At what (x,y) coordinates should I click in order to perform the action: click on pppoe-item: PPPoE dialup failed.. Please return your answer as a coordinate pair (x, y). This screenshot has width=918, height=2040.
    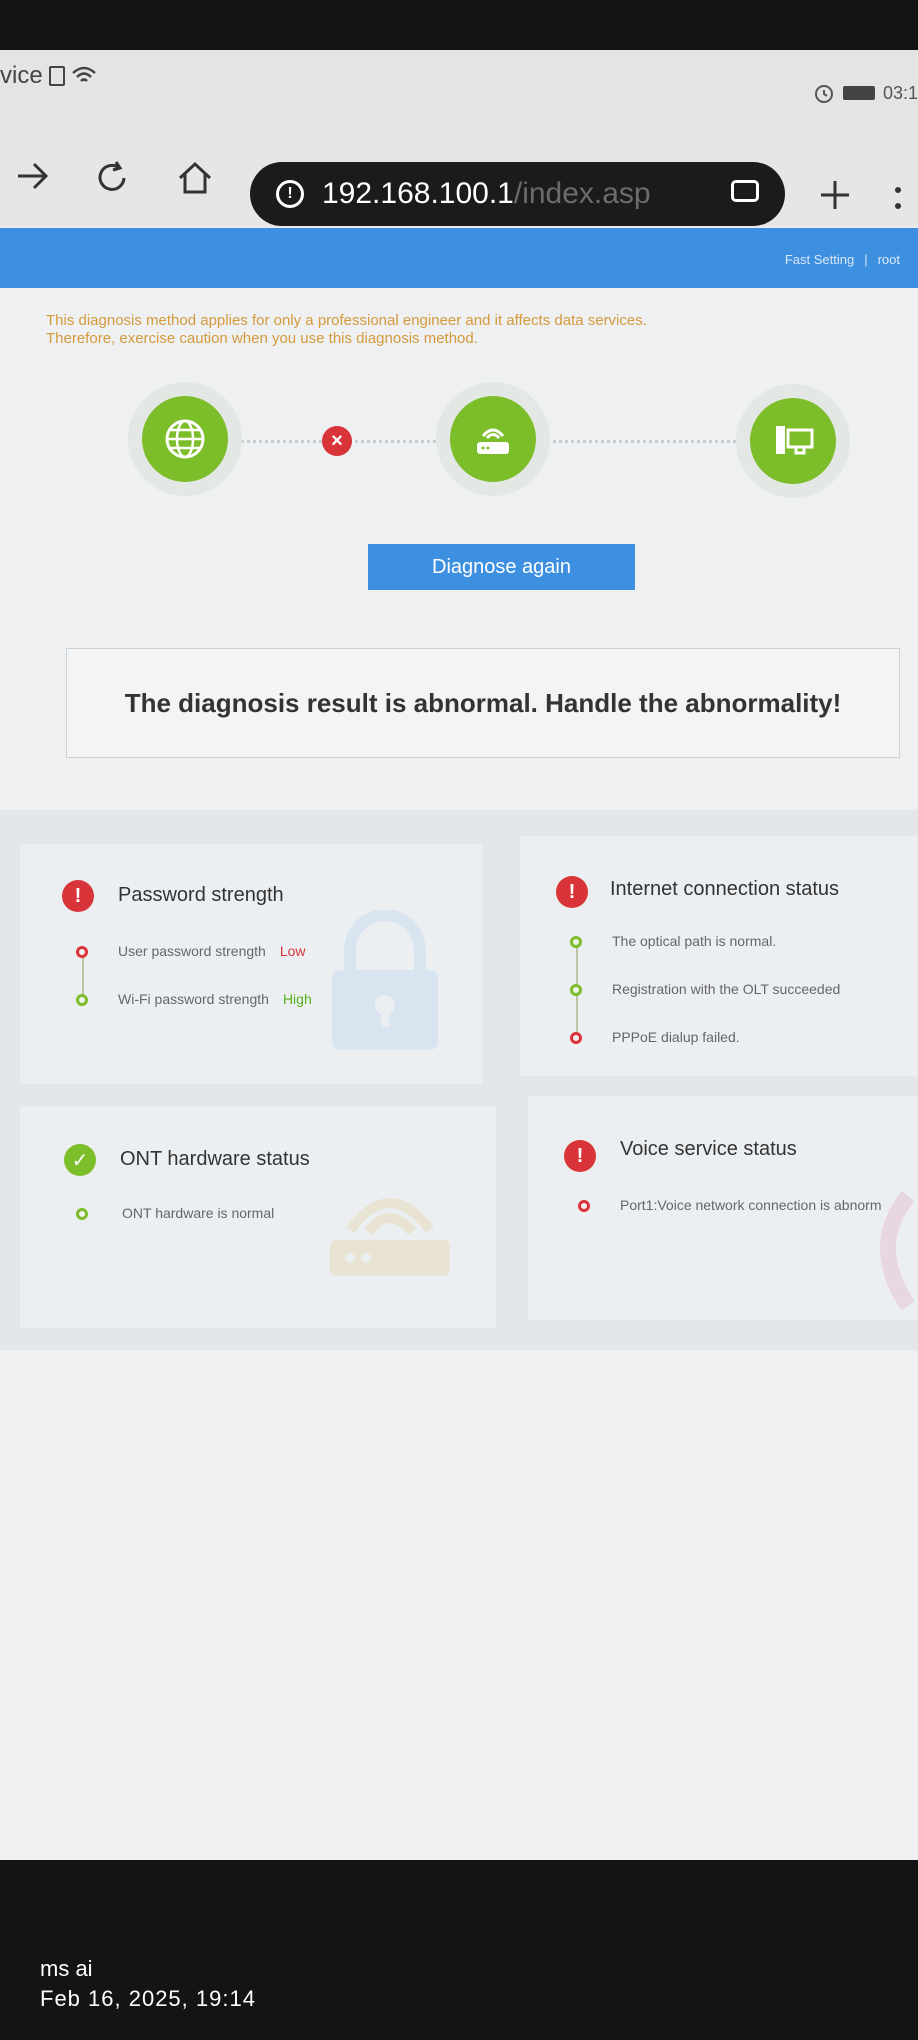
    Looking at the image, I should click on (676, 1037).